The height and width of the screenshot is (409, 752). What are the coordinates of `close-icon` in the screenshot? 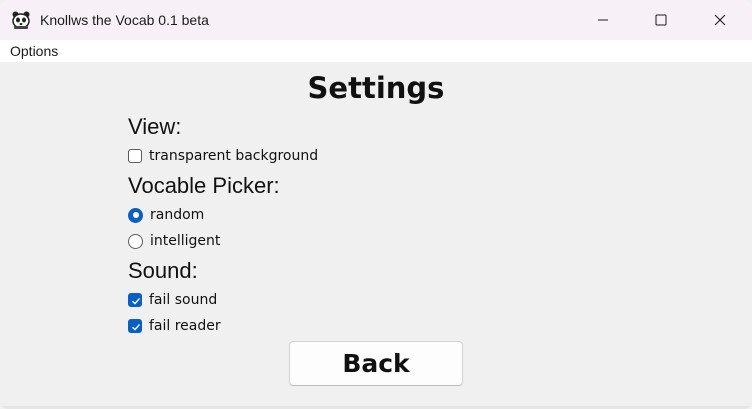 It's located at (720, 20).